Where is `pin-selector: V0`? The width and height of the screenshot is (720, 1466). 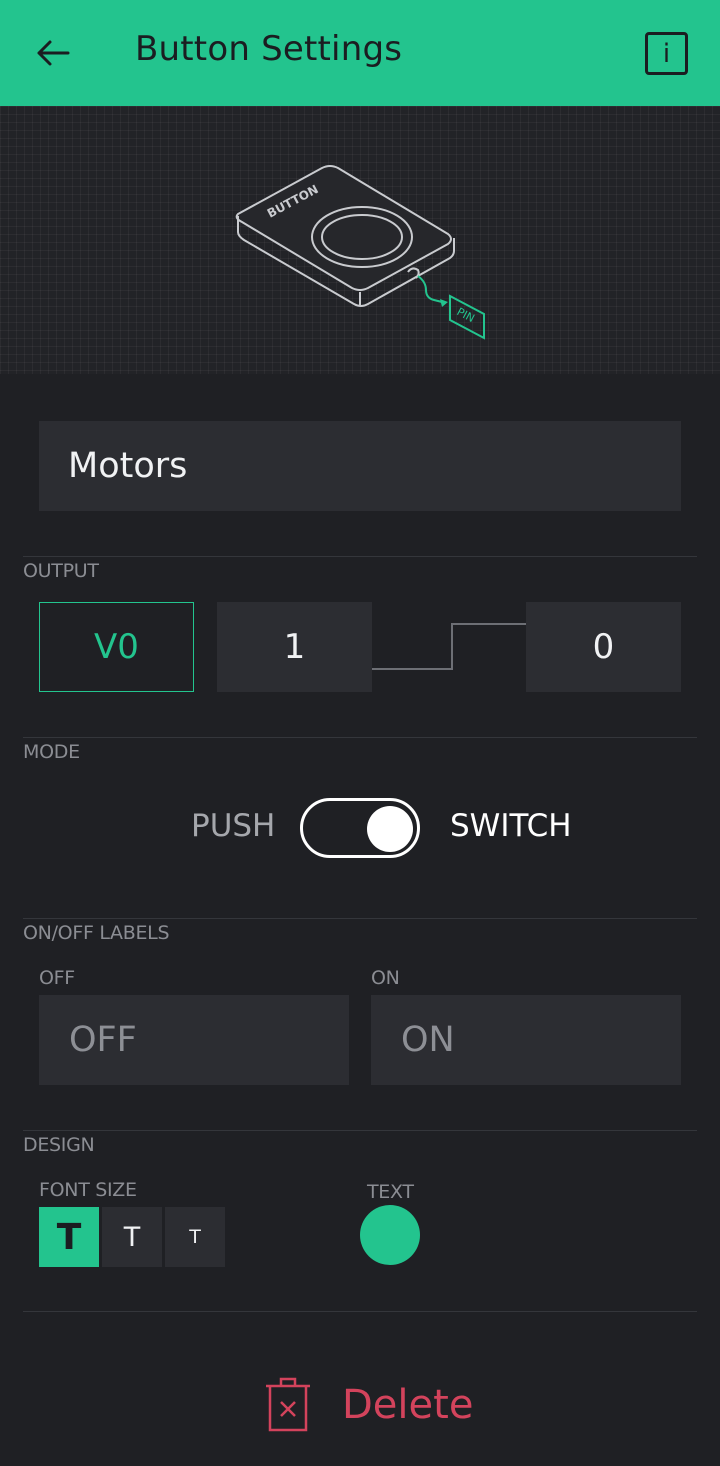 pin-selector: V0 is located at coordinates (116, 647).